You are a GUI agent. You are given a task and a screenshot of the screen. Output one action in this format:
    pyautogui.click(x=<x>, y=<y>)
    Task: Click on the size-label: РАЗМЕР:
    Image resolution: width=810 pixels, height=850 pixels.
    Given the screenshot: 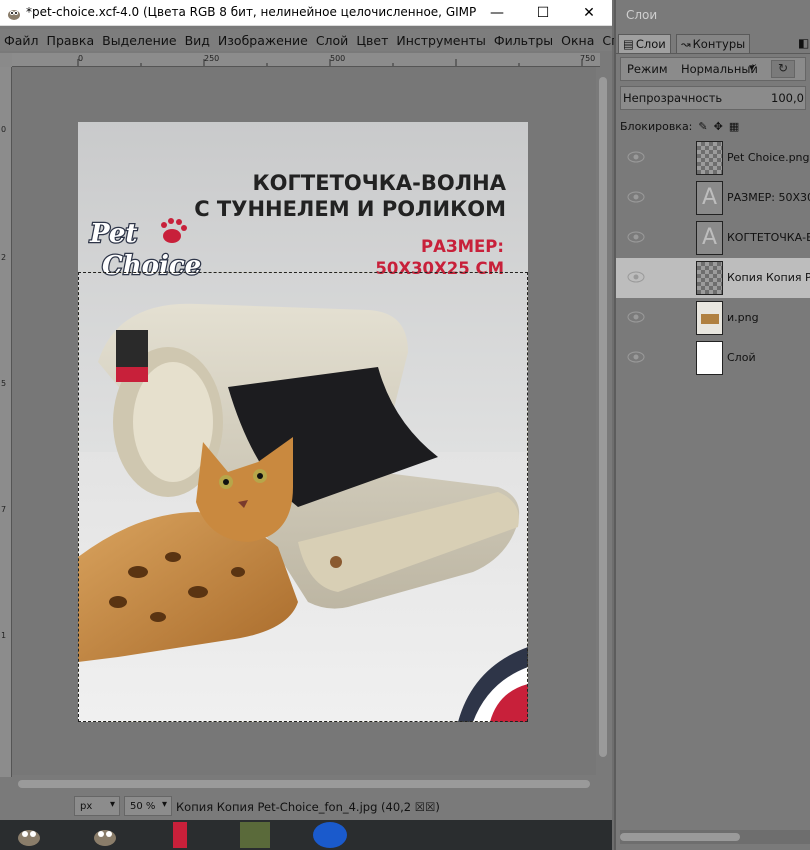 What is the action you would take?
    pyautogui.click(x=462, y=246)
    